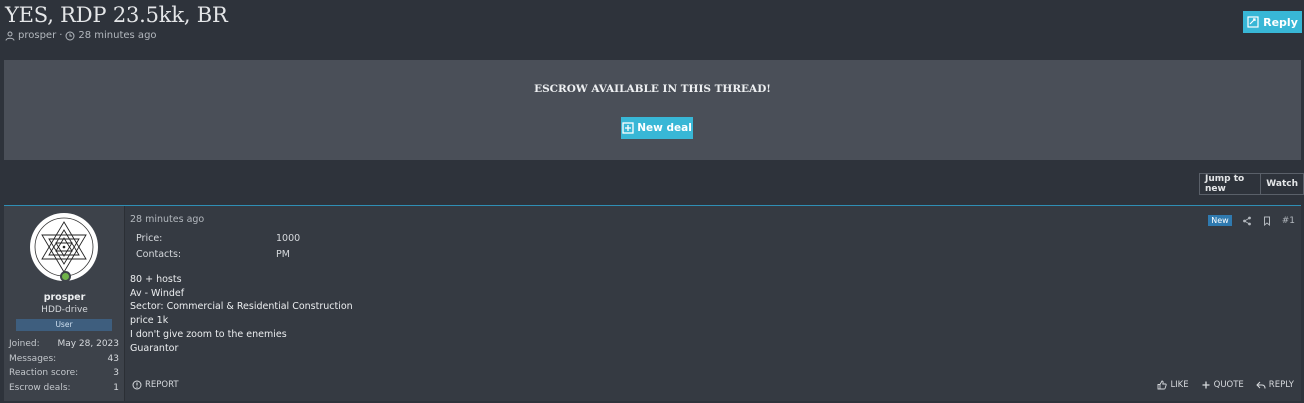 The image size is (1304, 403). I want to click on new-deal-label: New deal, so click(664, 128).